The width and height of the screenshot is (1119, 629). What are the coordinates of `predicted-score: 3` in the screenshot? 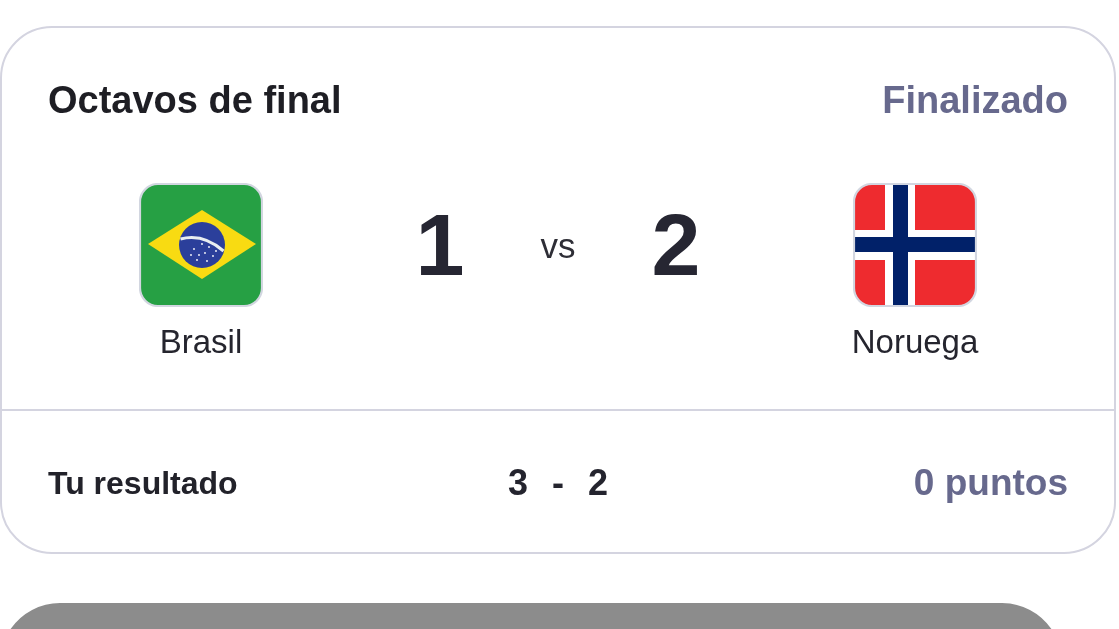 It's located at (517, 483).